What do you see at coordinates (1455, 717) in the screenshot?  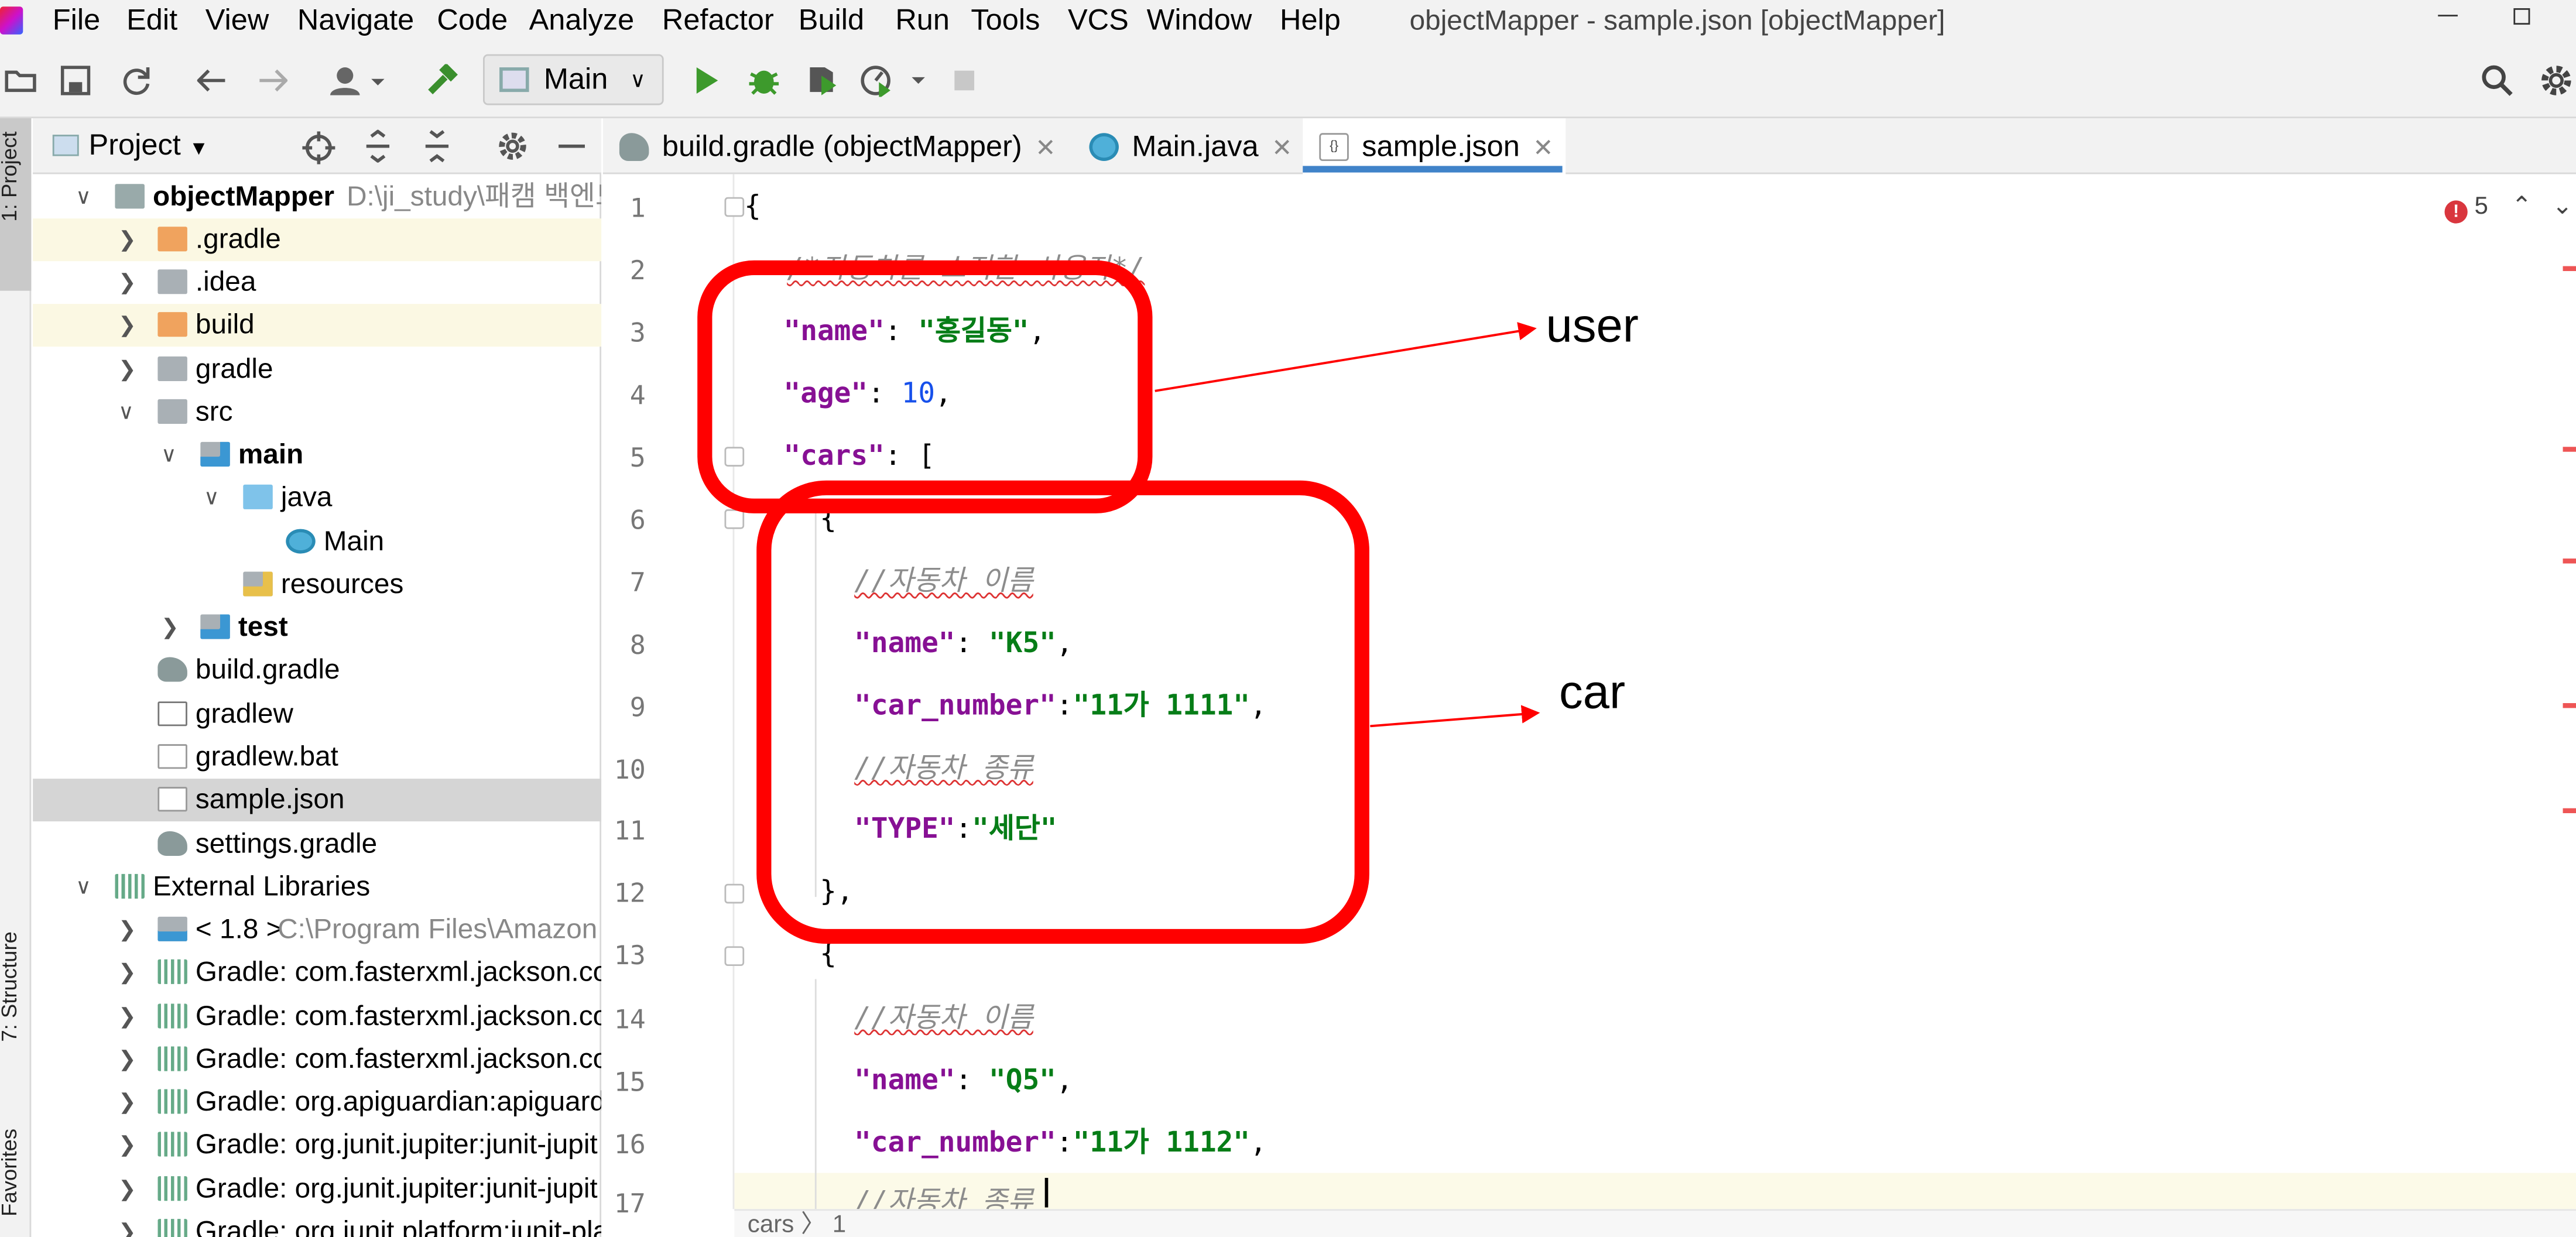 I see `car-arrow` at bounding box center [1455, 717].